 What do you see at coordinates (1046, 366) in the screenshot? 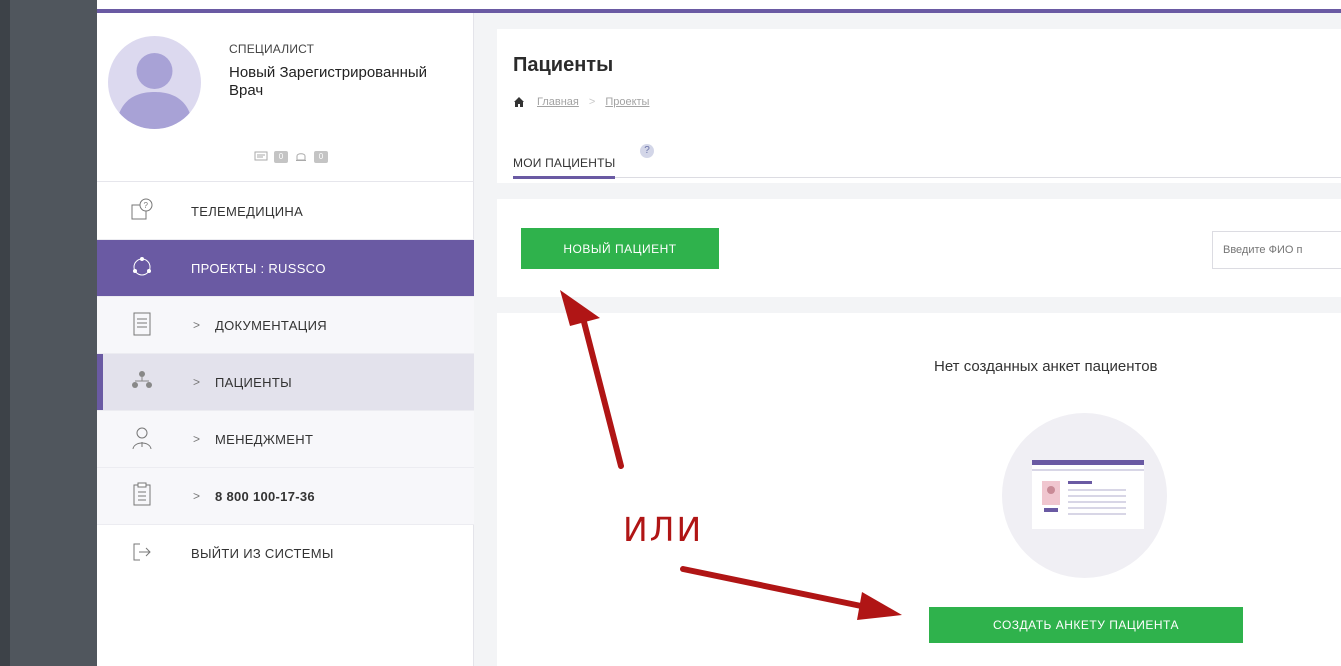
I see `empty-state-message: Нет созданных анкет пациентов` at bounding box center [1046, 366].